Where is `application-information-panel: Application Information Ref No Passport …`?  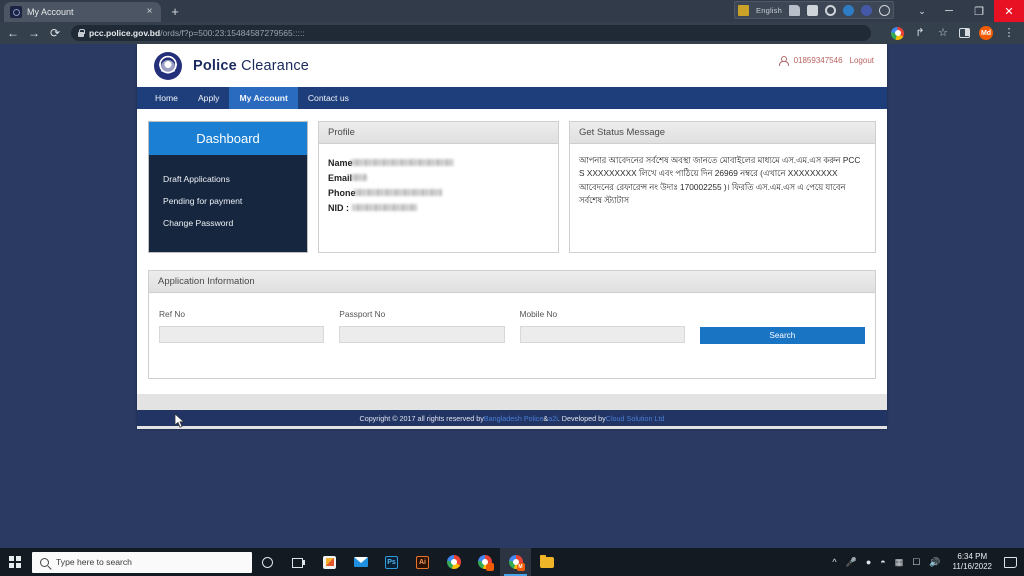 application-information-panel: Application Information Ref No Passport … is located at coordinates (512, 324).